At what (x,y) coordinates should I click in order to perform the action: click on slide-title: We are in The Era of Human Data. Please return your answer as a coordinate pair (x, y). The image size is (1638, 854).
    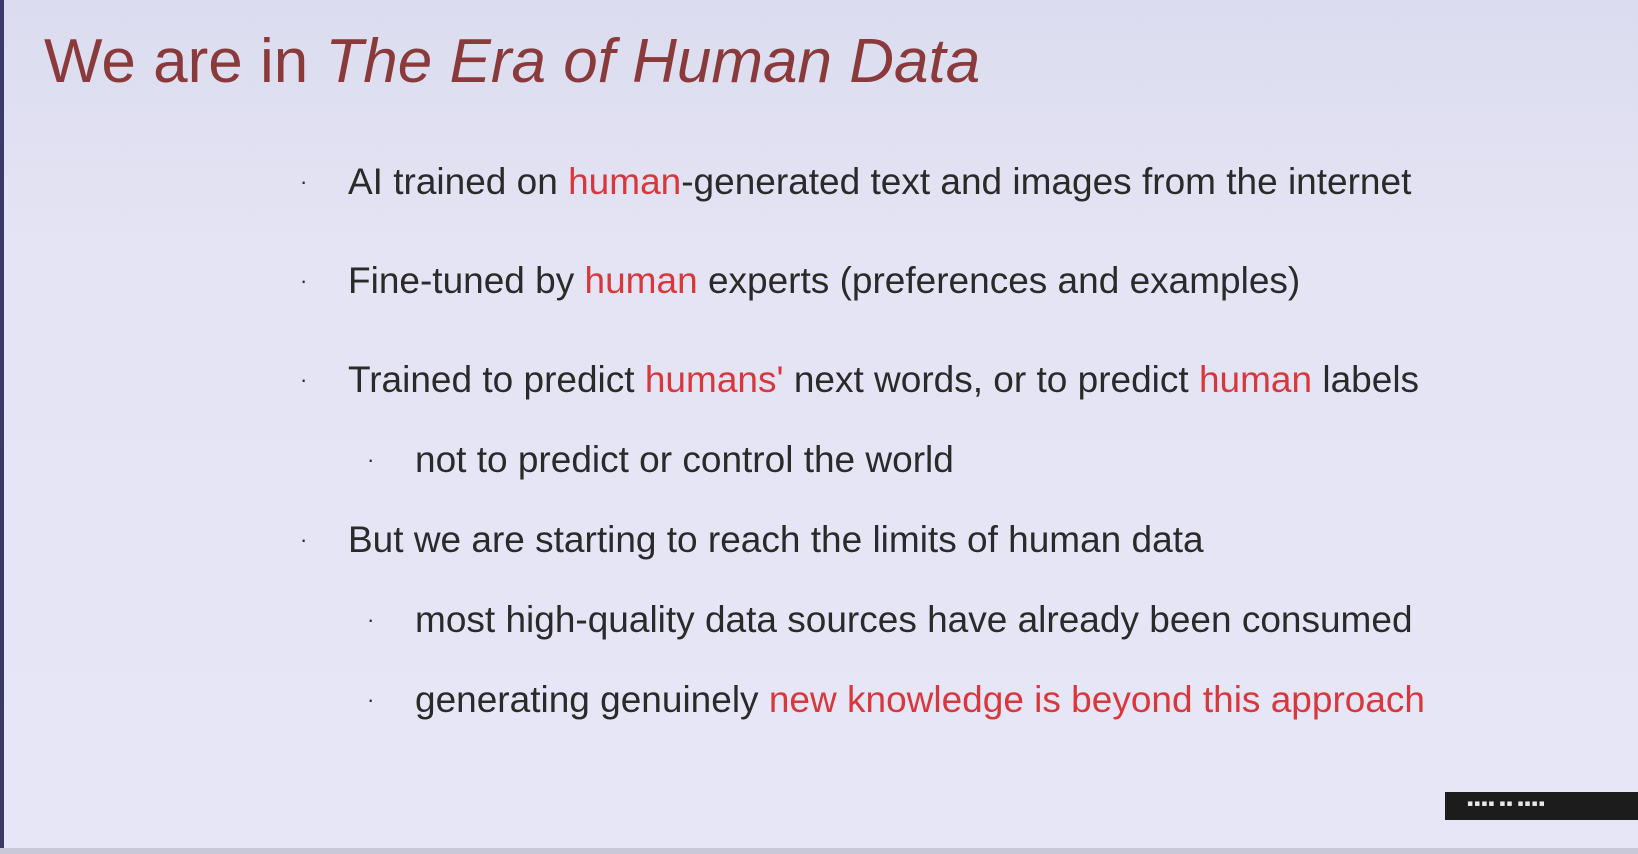
    Looking at the image, I should click on (512, 62).